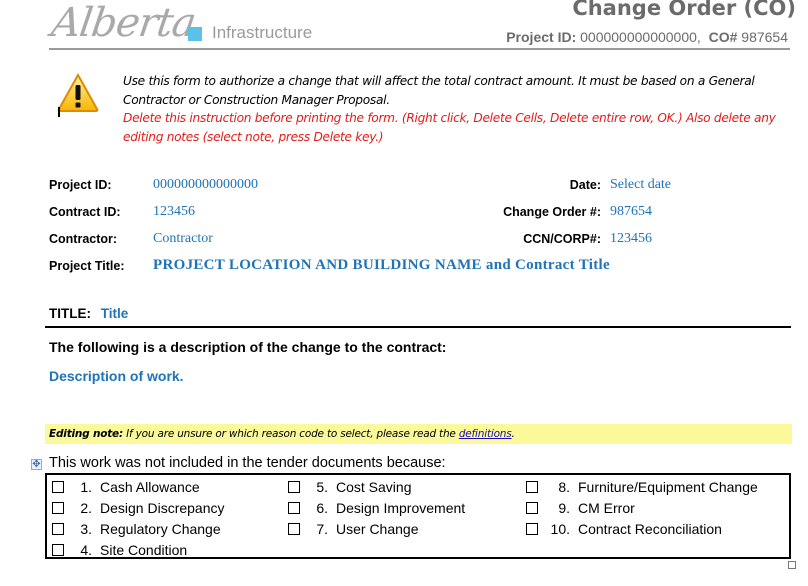 Image resolution: width=808 pixels, height=586 pixels. Describe the element at coordinates (144, 550) in the screenshot. I see `reason-label: Site Condition` at that location.